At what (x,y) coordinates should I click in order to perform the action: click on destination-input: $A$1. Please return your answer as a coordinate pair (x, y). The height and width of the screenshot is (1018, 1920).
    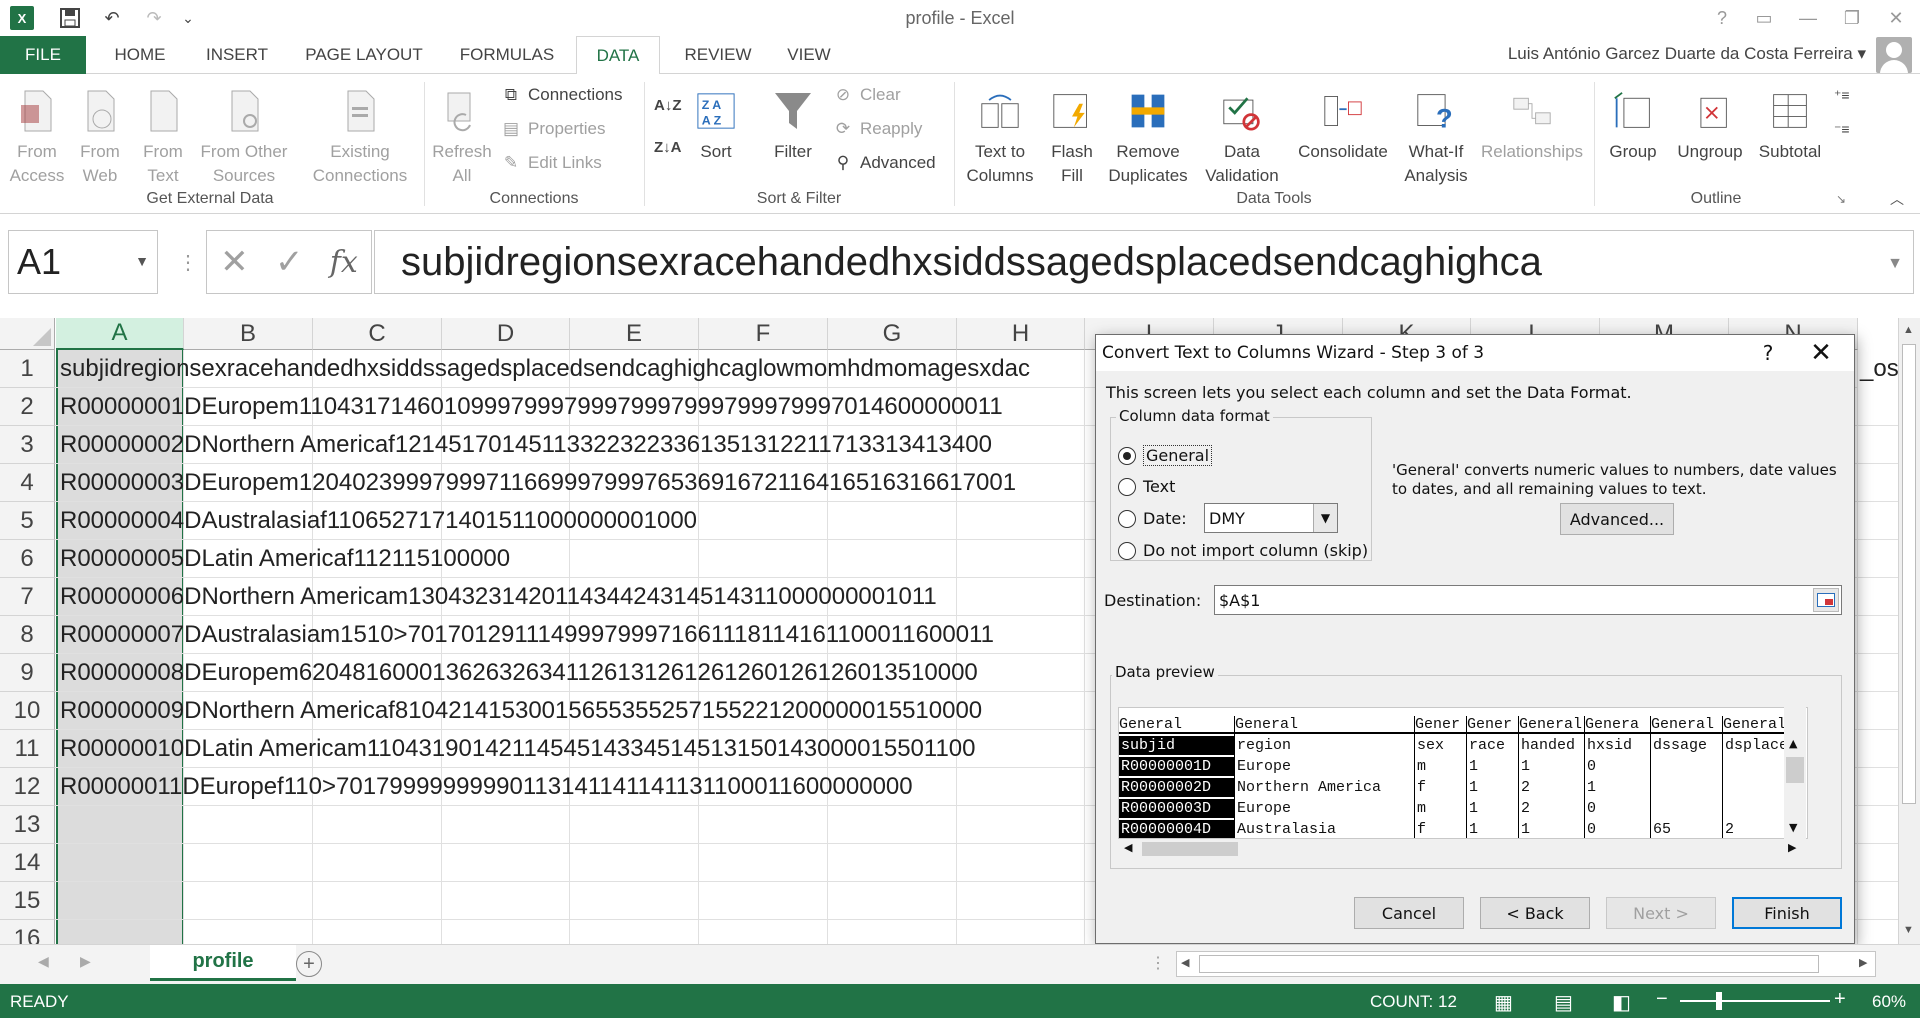
    Looking at the image, I should click on (1528, 600).